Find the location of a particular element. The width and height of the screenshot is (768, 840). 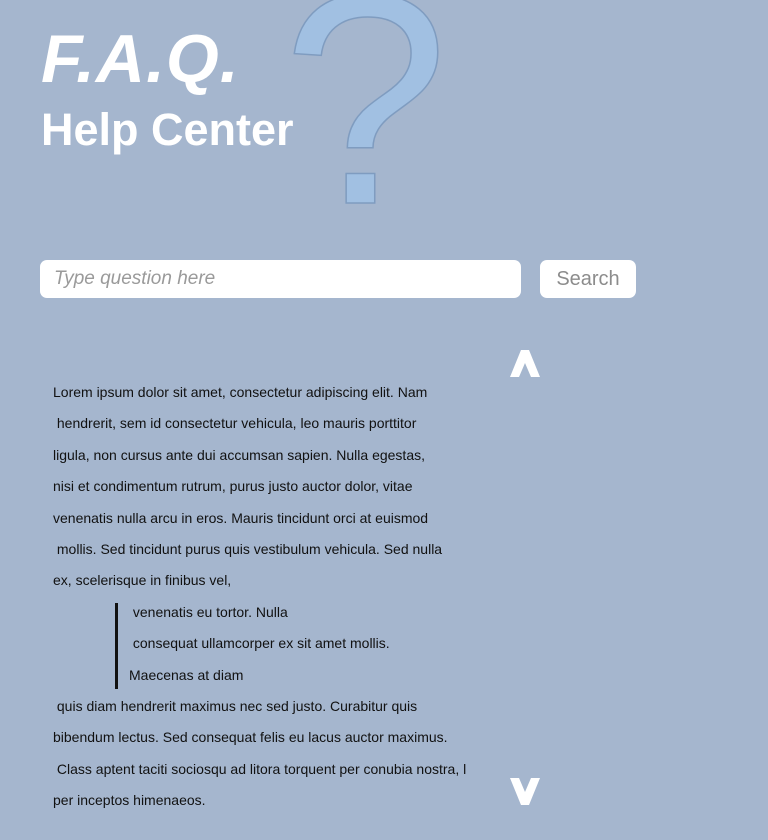

text-line: venenatis eu tortor. Nulla is located at coordinates (208, 611).